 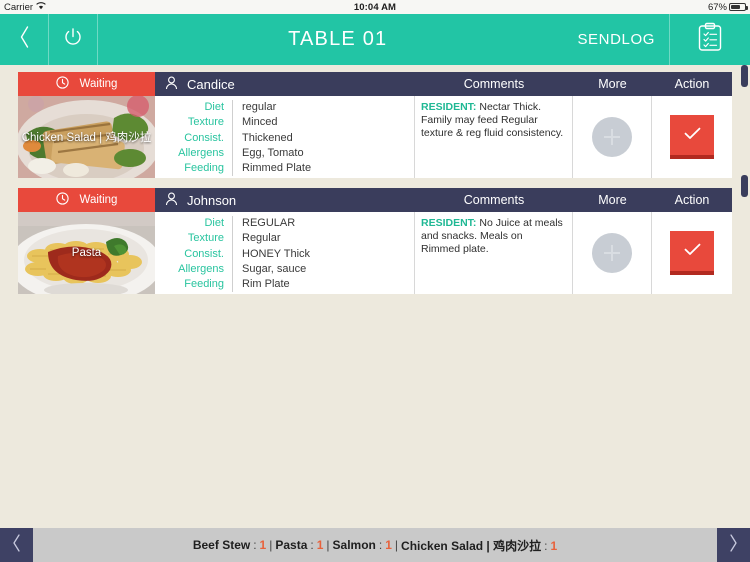 I want to click on power-button, so click(x=73, y=39).